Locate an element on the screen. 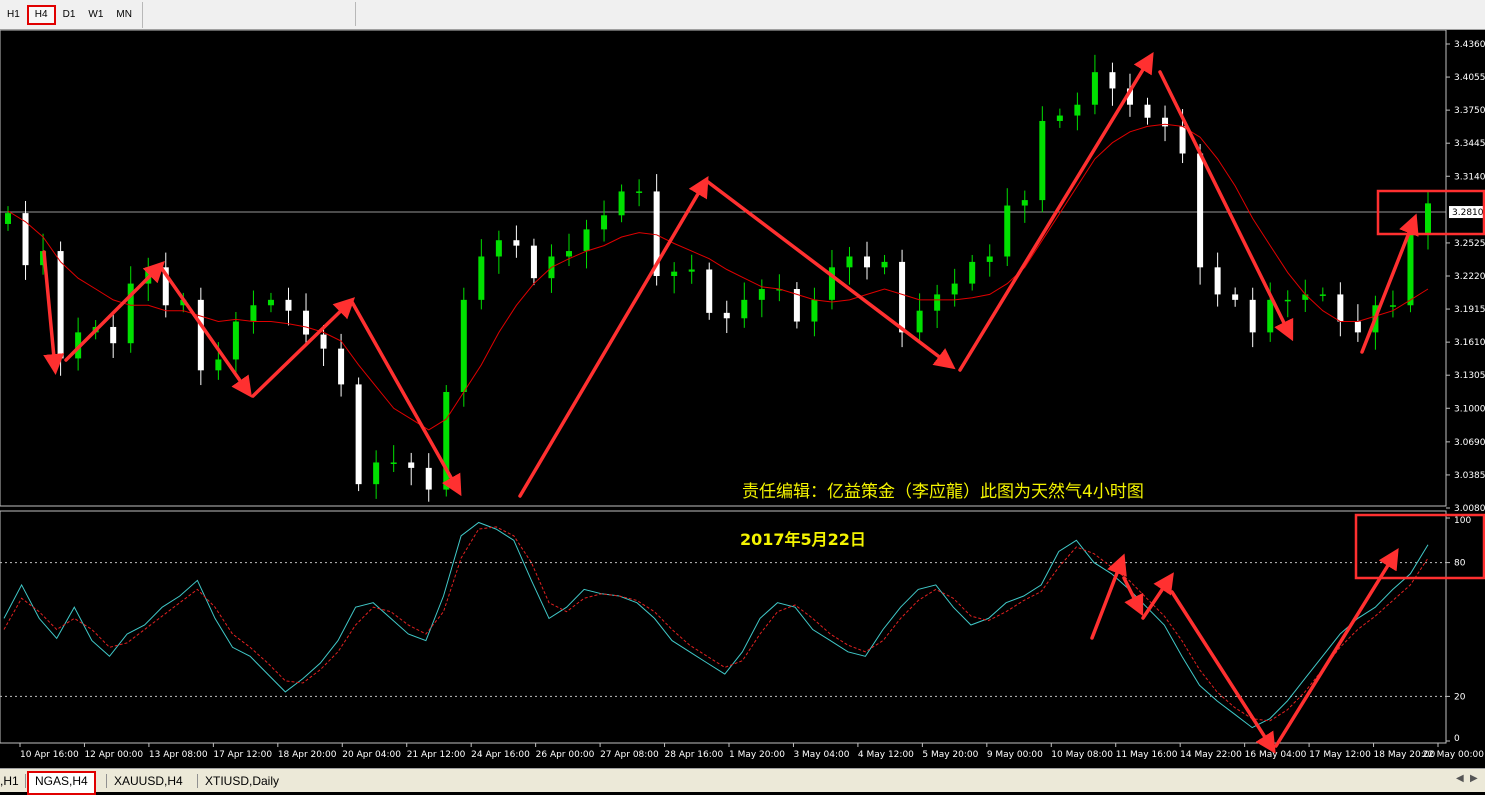 The width and height of the screenshot is (1485, 795). chart-date-label: 2017年5月22日 is located at coordinates (803, 539).